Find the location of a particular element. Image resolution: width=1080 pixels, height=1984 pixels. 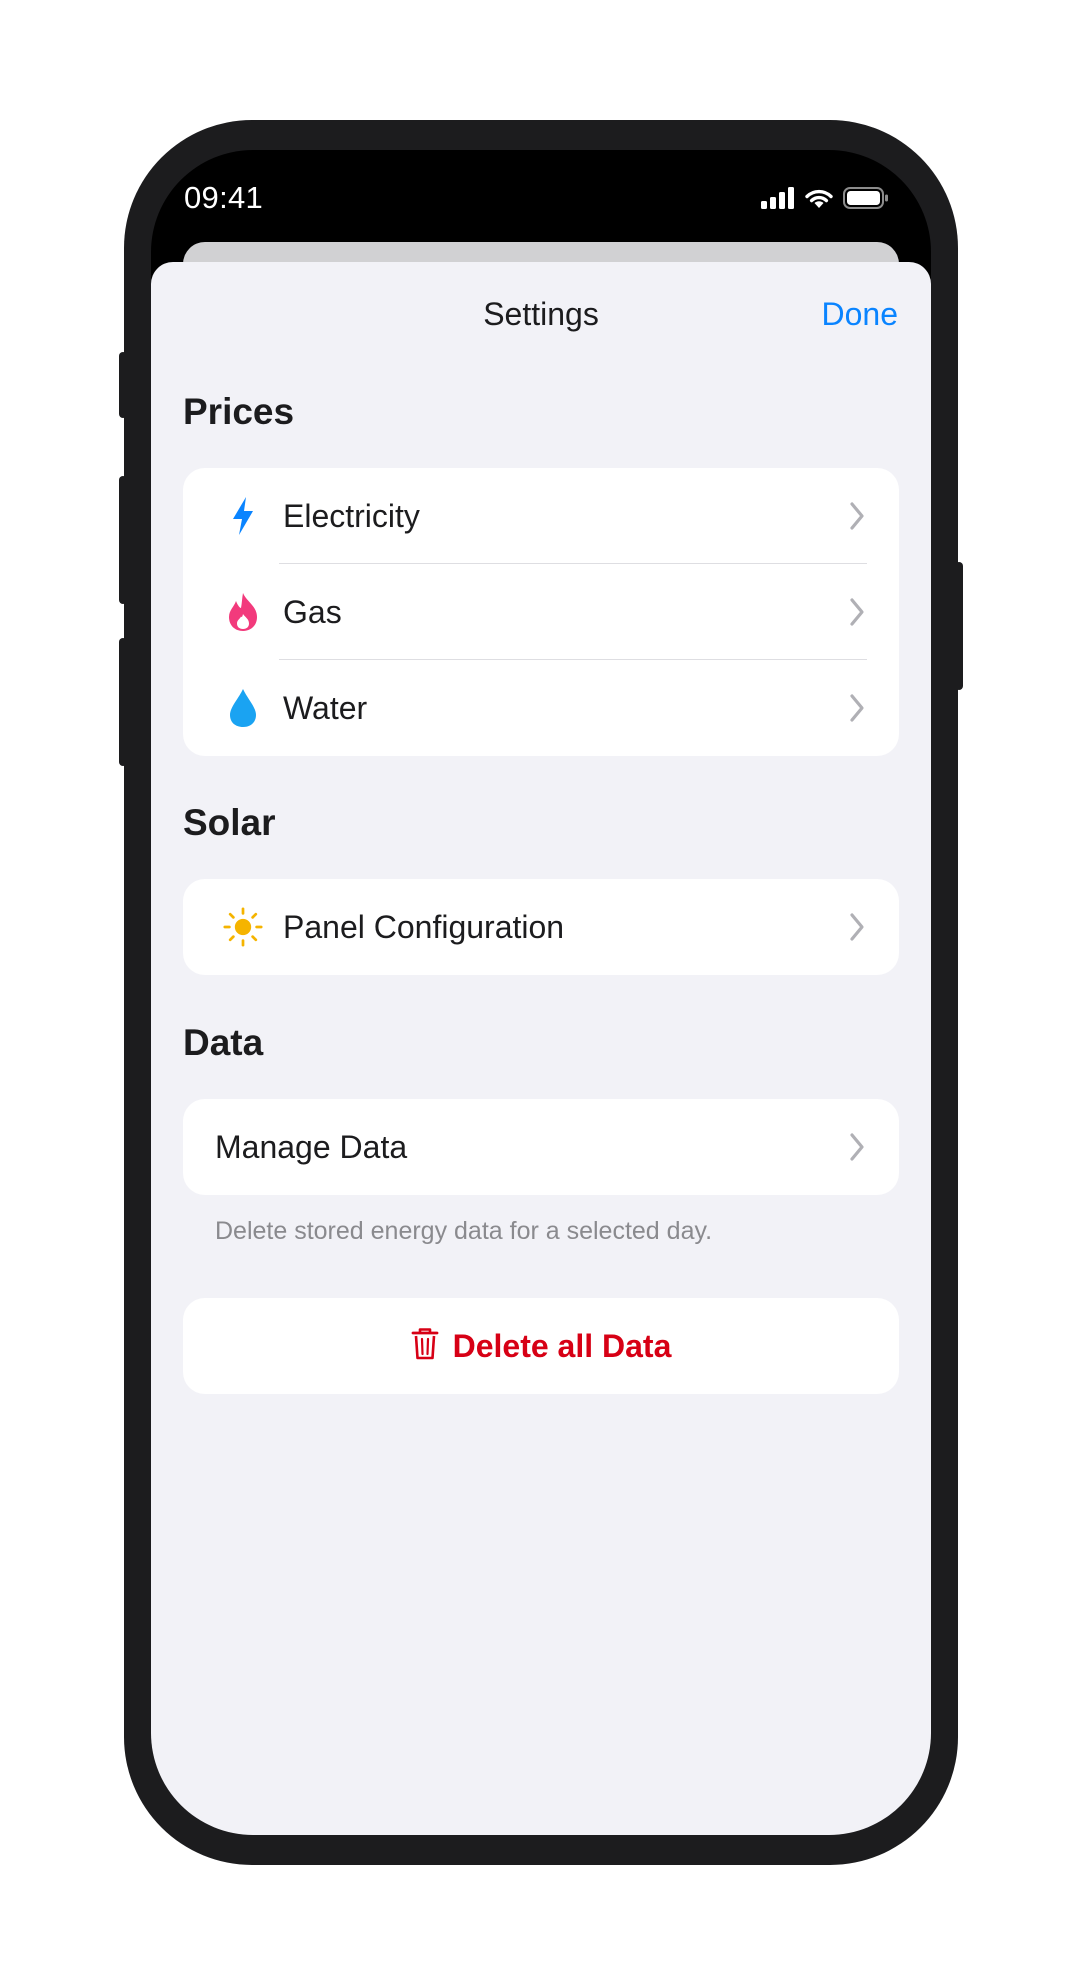

bolt-icon is located at coordinates (243, 516).